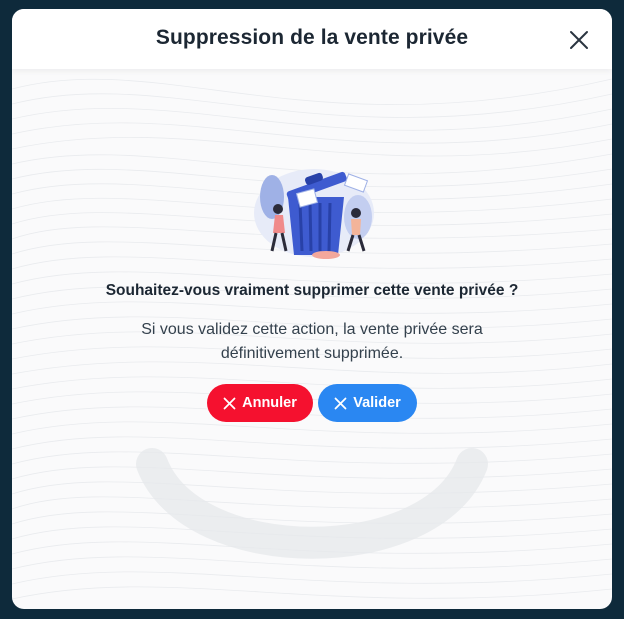 This screenshot has height=619, width=624. Describe the element at coordinates (269, 403) in the screenshot. I see `cancel-button-label: Annuler` at that location.